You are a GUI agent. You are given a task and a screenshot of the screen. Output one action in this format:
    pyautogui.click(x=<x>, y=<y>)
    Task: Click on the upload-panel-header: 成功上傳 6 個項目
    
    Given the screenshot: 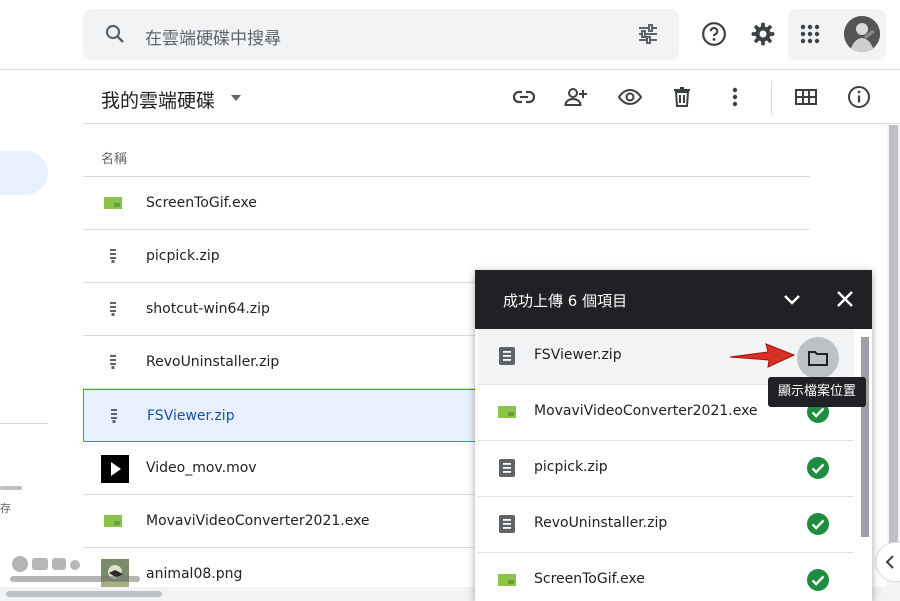 What is the action you would take?
    pyautogui.click(x=673, y=299)
    